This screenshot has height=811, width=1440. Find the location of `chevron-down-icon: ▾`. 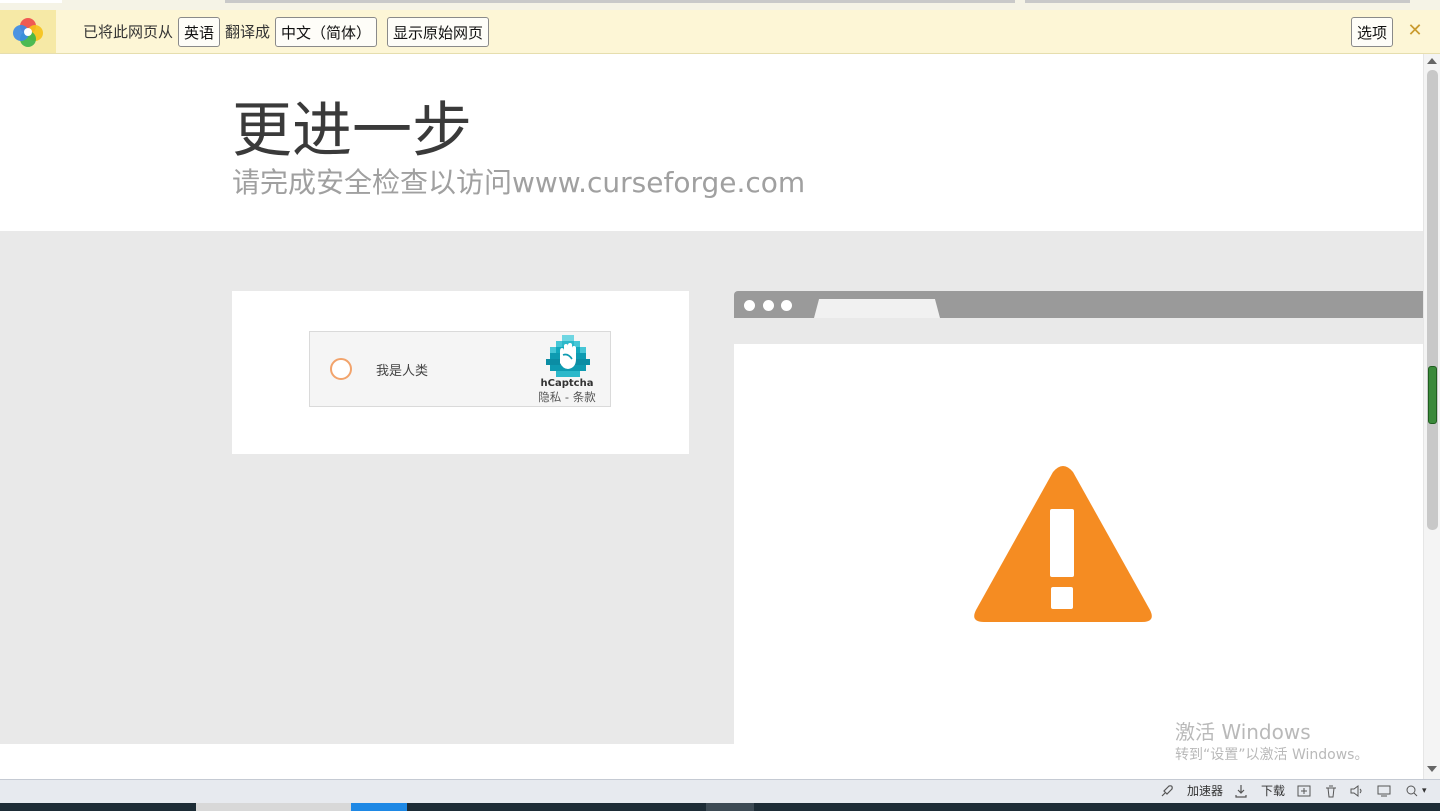

chevron-down-icon: ▾ is located at coordinates (1424, 791).